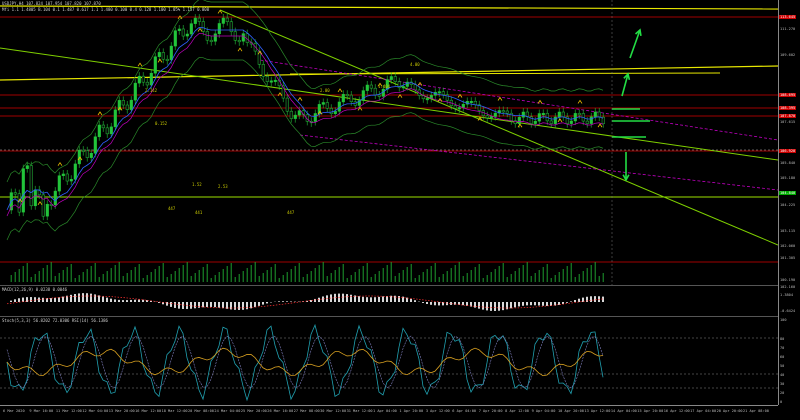 The width and height of the screenshot is (800, 420). Describe the element at coordinates (788, 163) in the screenshot. I see `price-axis-label: 105.840` at that location.